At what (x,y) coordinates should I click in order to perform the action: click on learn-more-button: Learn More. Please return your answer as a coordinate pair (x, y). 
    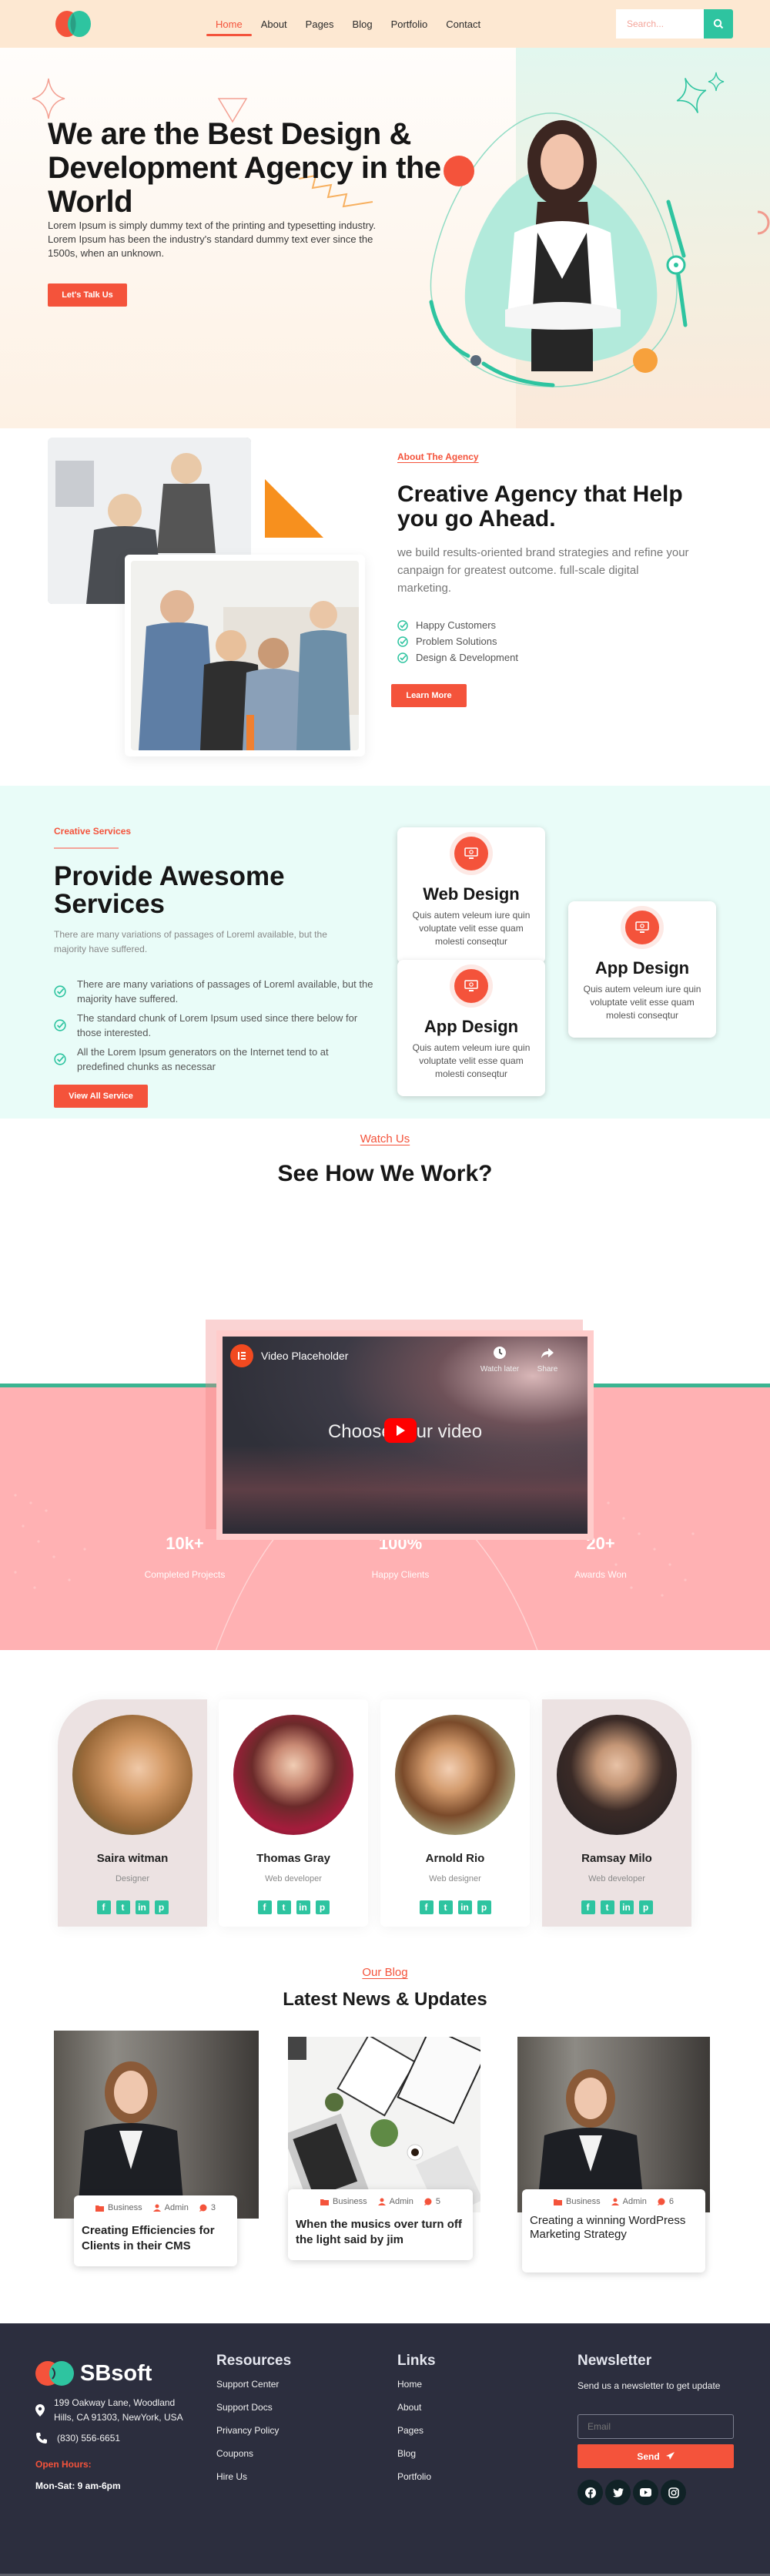
    Looking at the image, I should click on (429, 695).